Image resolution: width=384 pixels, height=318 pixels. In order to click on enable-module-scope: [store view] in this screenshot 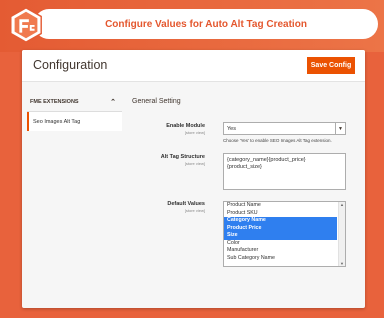, I will do `click(194, 132)`.